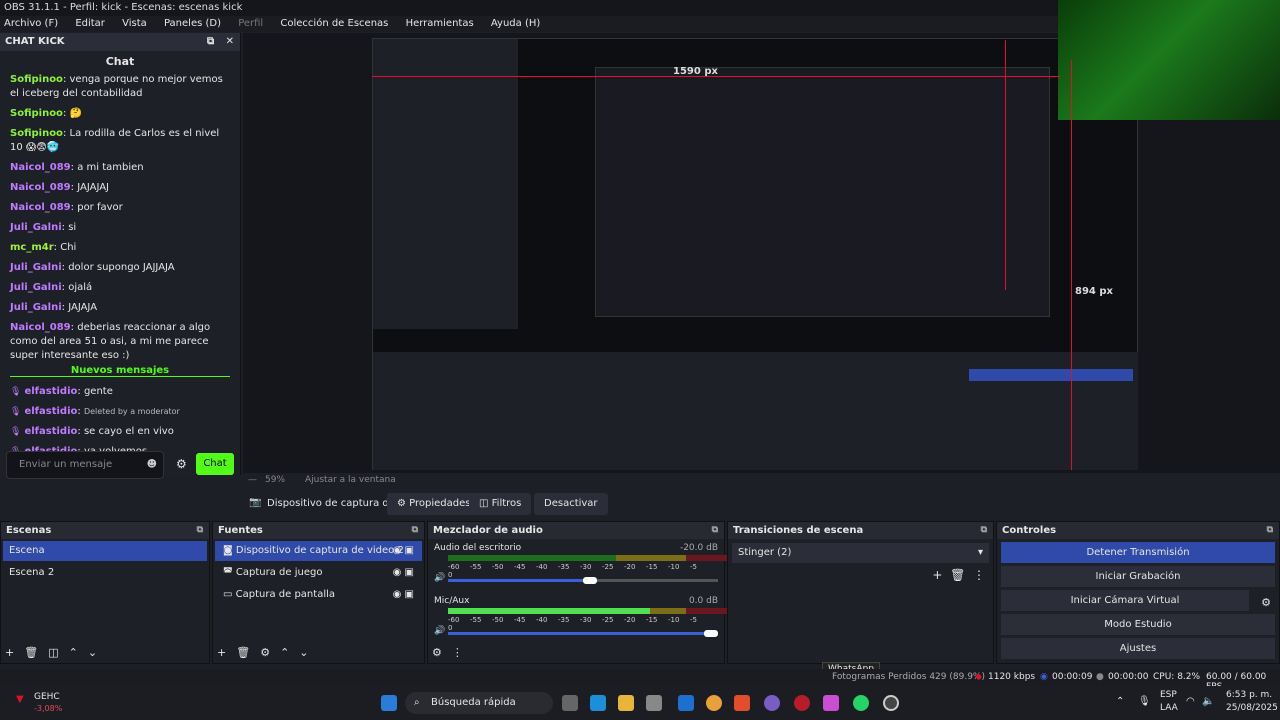 This screenshot has height=720, width=1280. What do you see at coordinates (860, 553) in the screenshot?
I see `transition-select: Stinger (2) ▾` at bounding box center [860, 553].